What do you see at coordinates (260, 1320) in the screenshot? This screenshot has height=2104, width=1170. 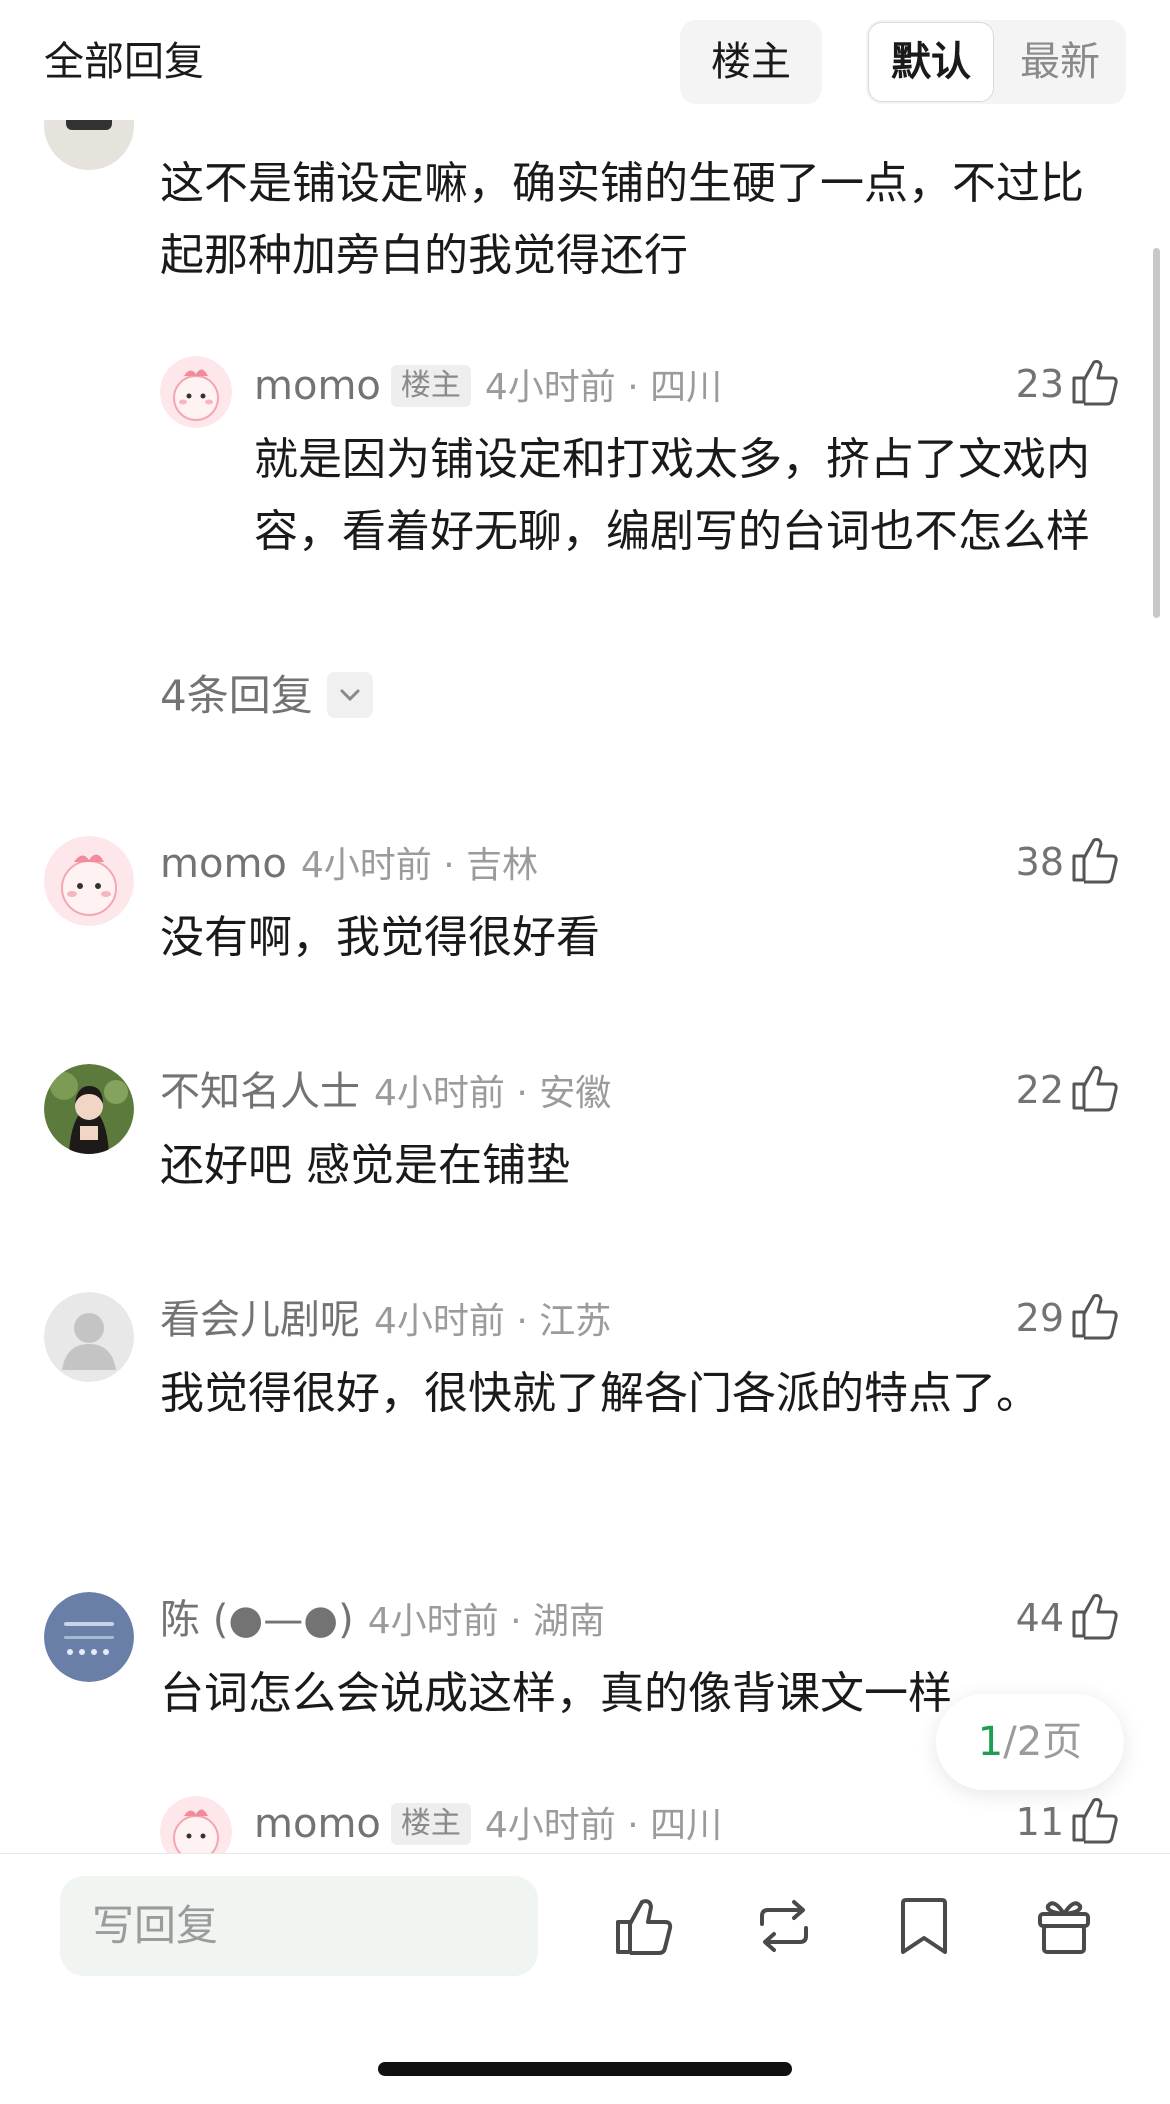 I see `username: 看会儿剧呢` at bounding box center [260, 1320].